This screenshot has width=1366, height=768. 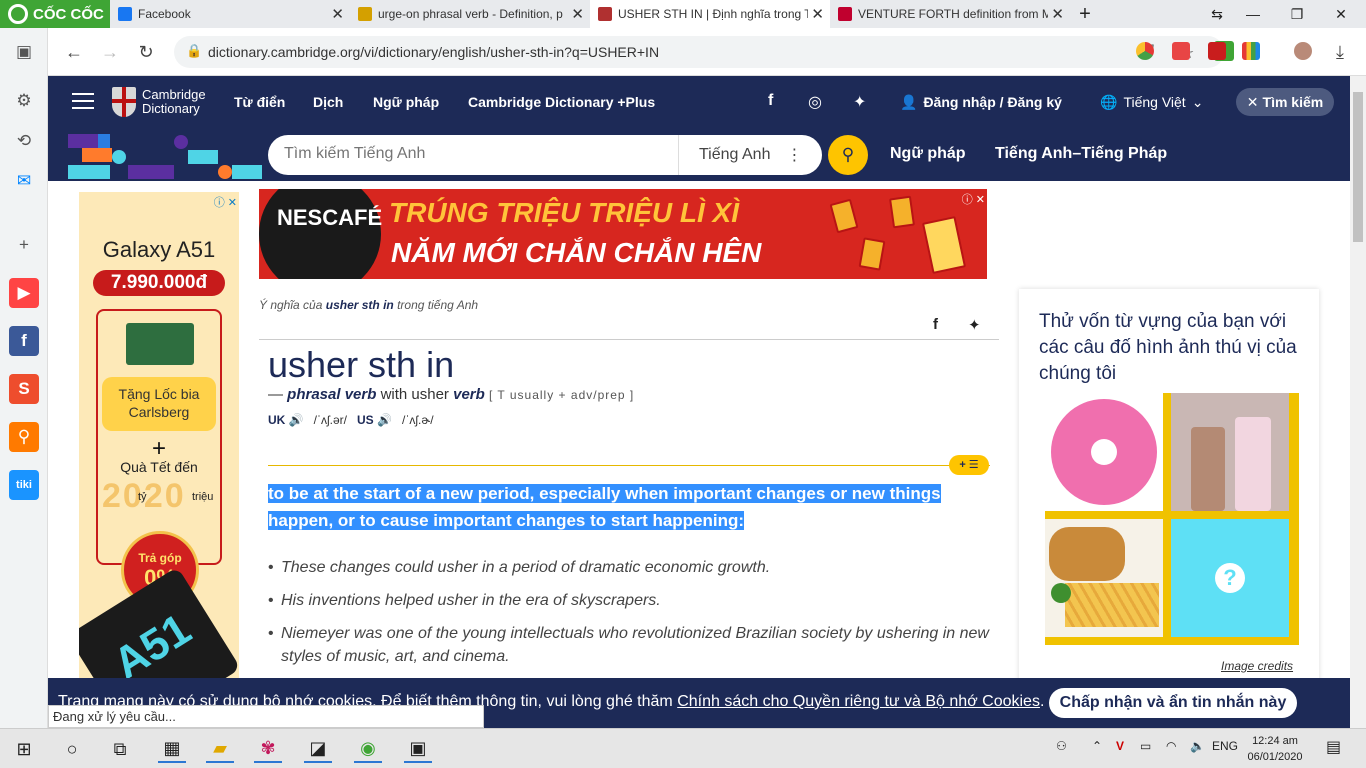 What do you see at coordinates (1097, 746) in the screenshot?
I see `tray-chevron-up-icon: ⌃` at bounding box center [1097, 746].